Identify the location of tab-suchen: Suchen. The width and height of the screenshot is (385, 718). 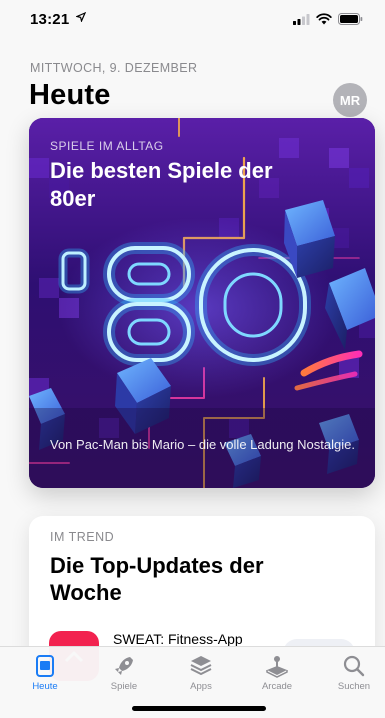
(352, 675).